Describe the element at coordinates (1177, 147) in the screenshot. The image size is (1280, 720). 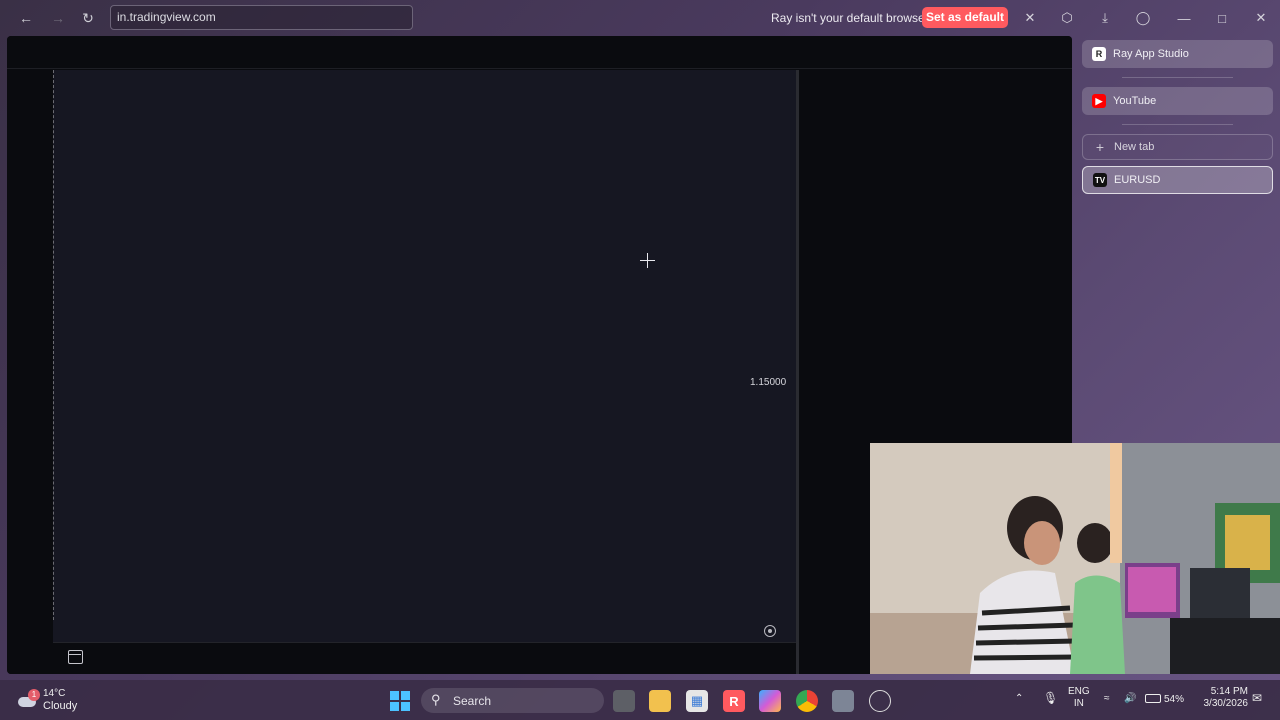
I see `new-tab-button: + New tab` at that location.